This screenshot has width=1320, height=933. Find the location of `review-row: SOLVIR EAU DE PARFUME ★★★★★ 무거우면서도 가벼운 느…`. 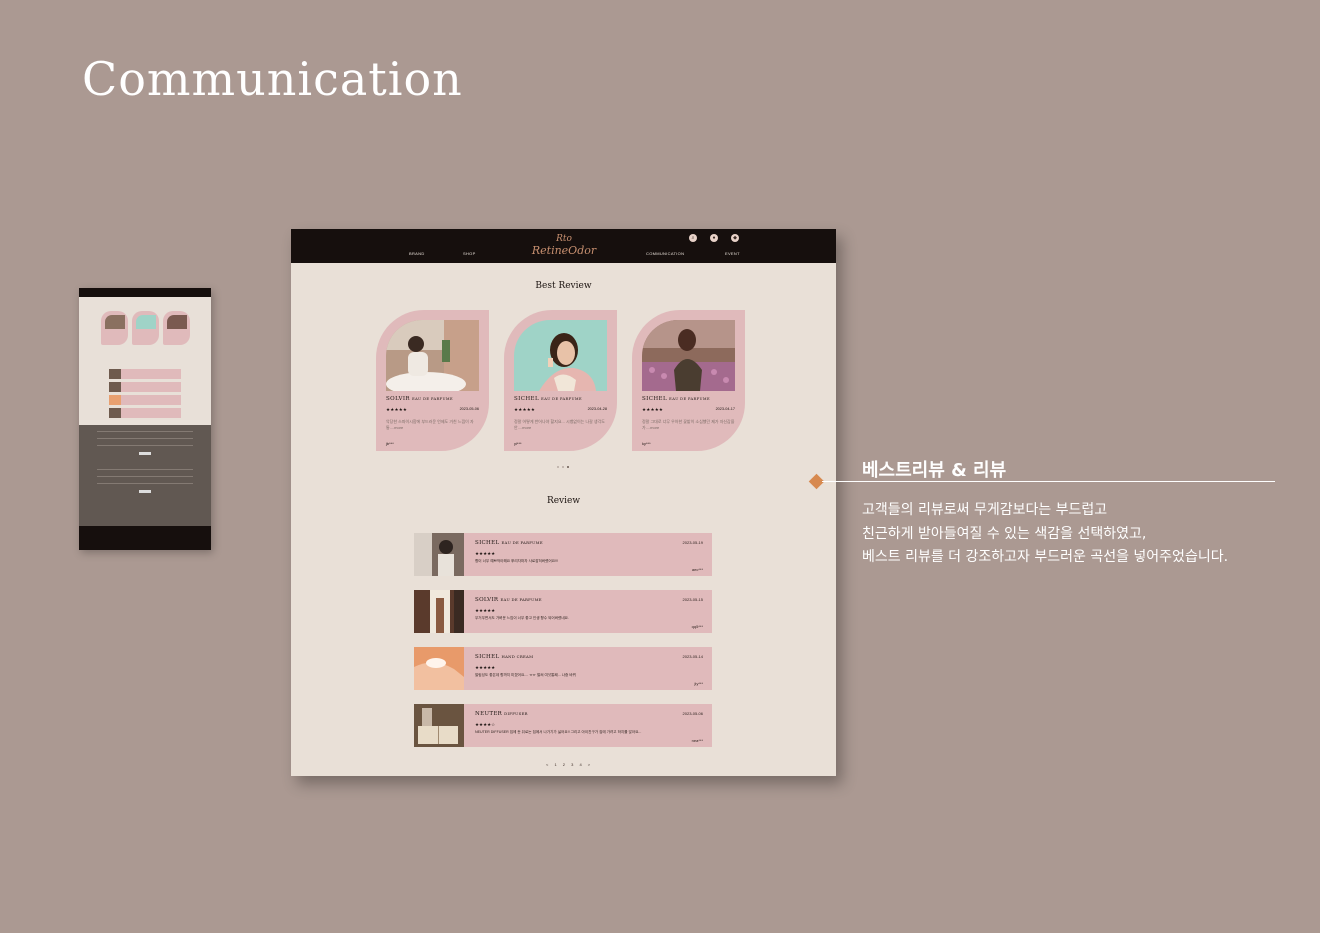

review-row: SOLVIR EAU DE PARFUME ★★★★★ 무거우면서도 가벼운 느… is located at coordinates (563, 611).